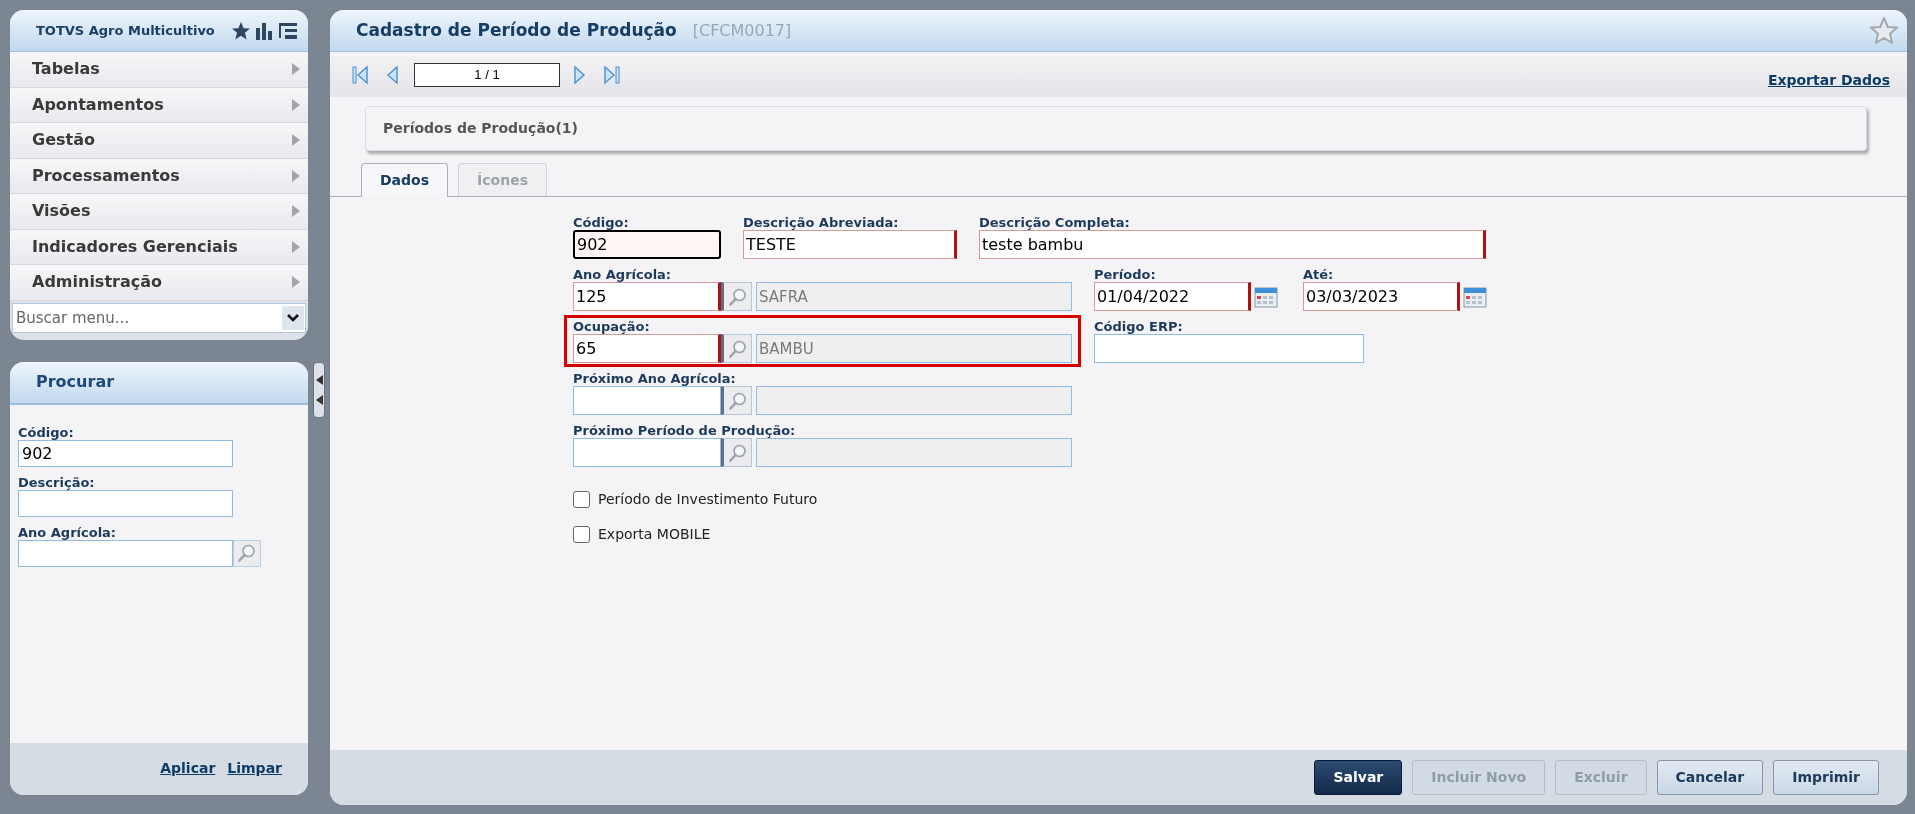 Image resolution: width=1915 pixels, height=814 pixels. I want to click on link: Aplicar, so click(188, 768).